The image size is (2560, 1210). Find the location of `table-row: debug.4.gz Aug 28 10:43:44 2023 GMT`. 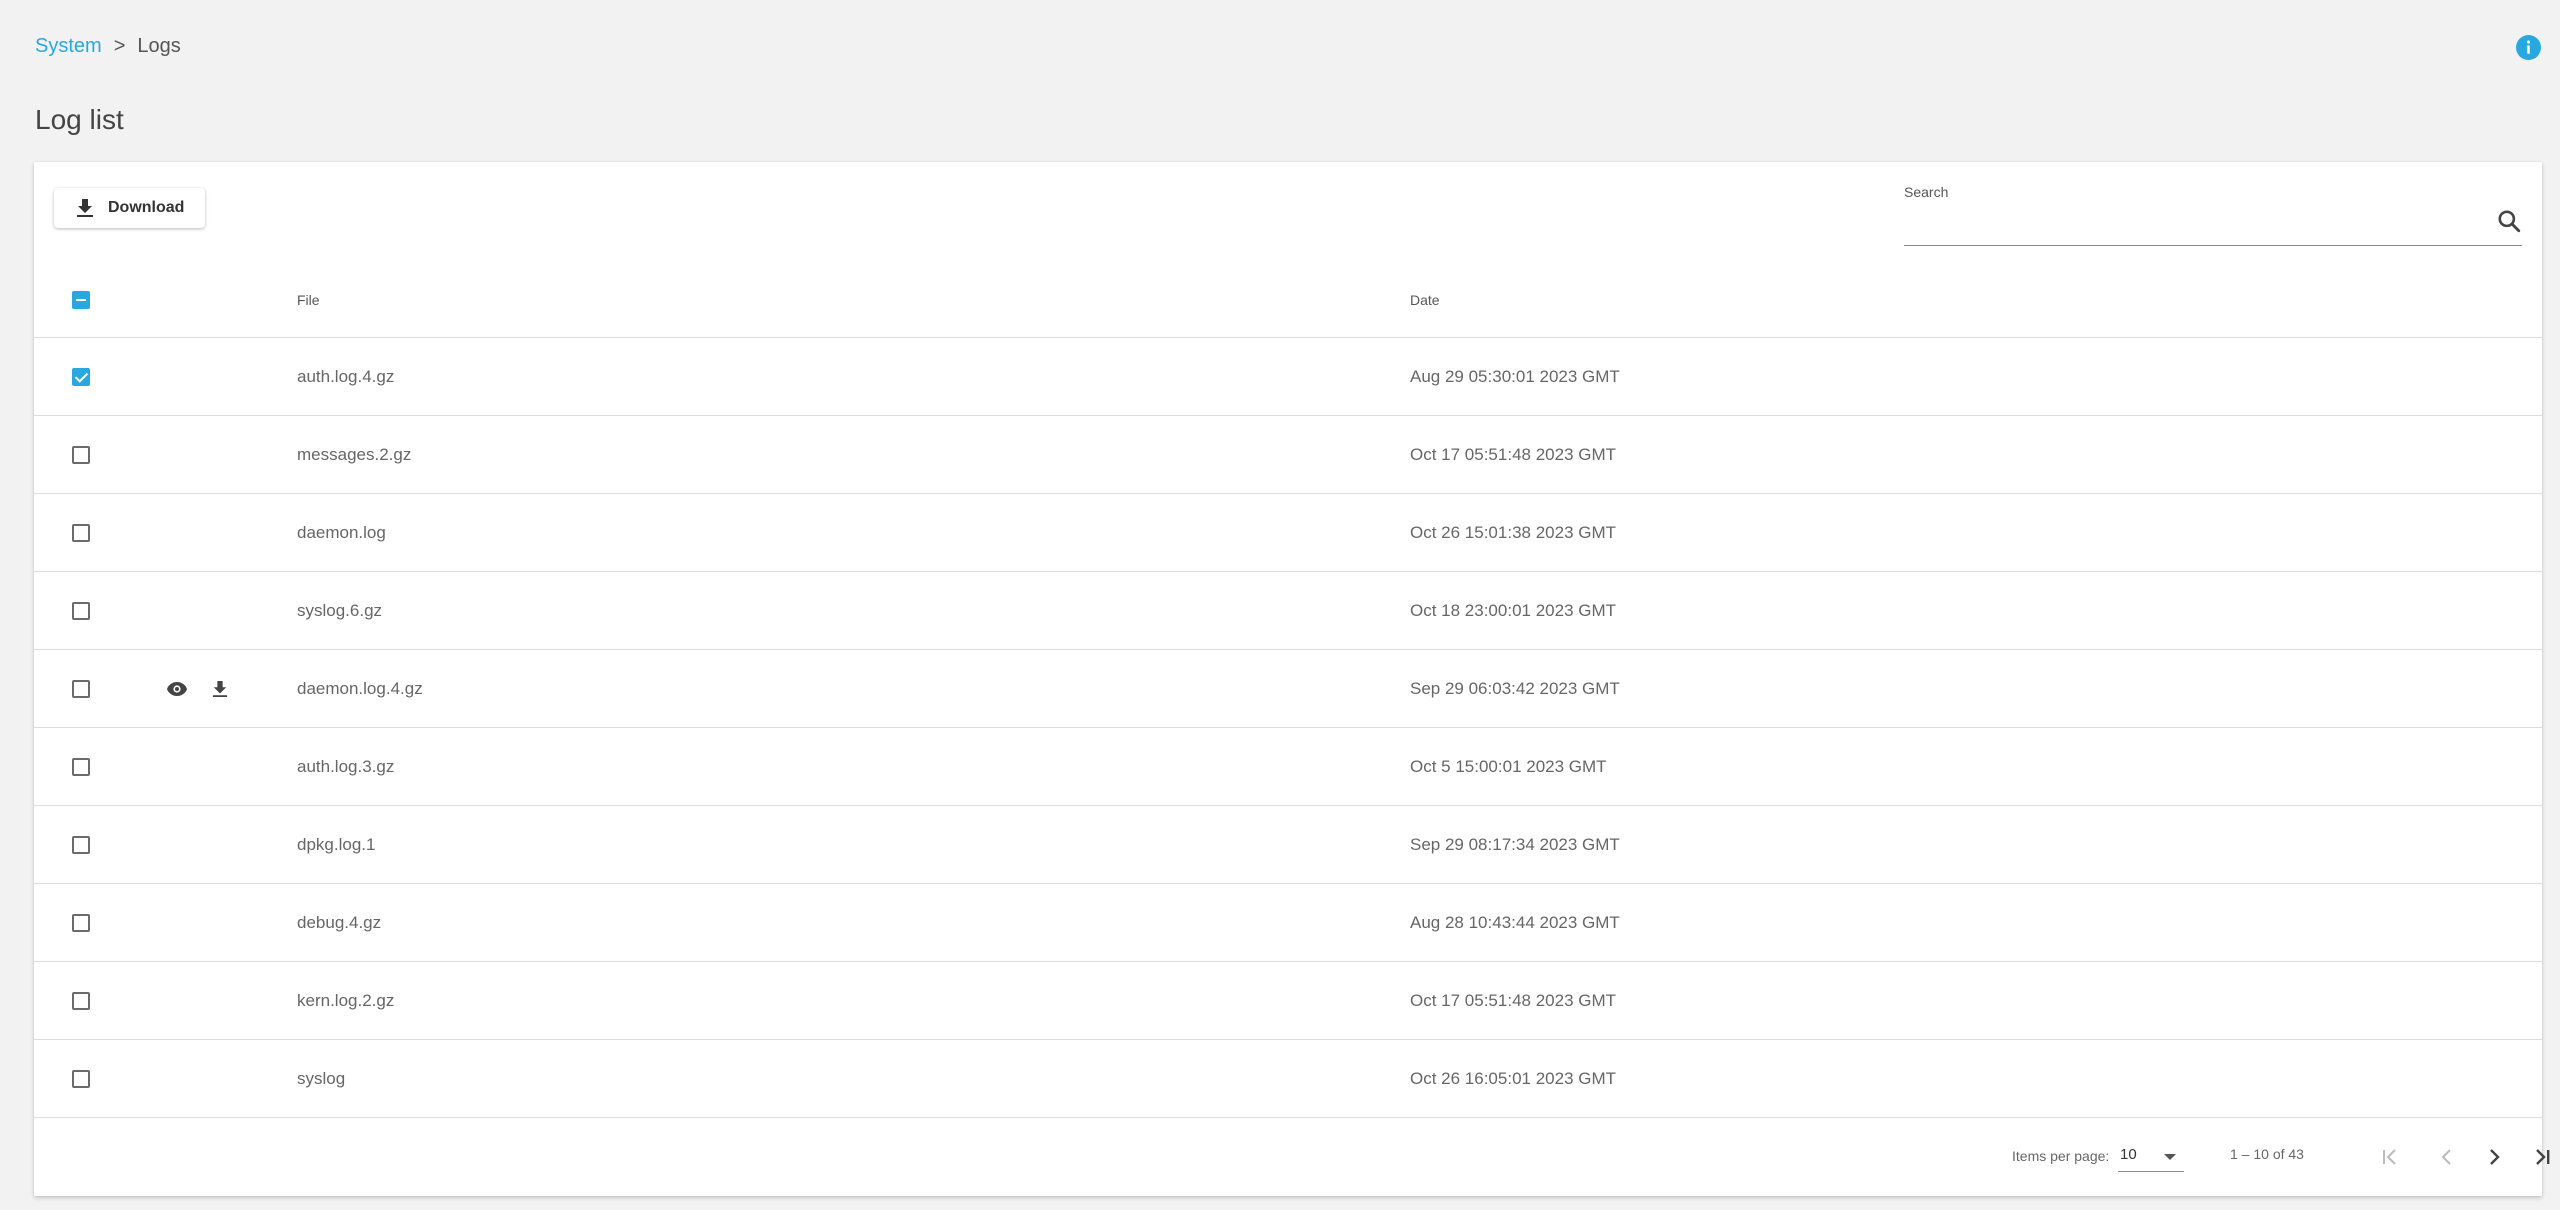

table-row: debug.4.gz Aug 28 10:43:44 2023 GMT is located at coordinates (1288, 923).